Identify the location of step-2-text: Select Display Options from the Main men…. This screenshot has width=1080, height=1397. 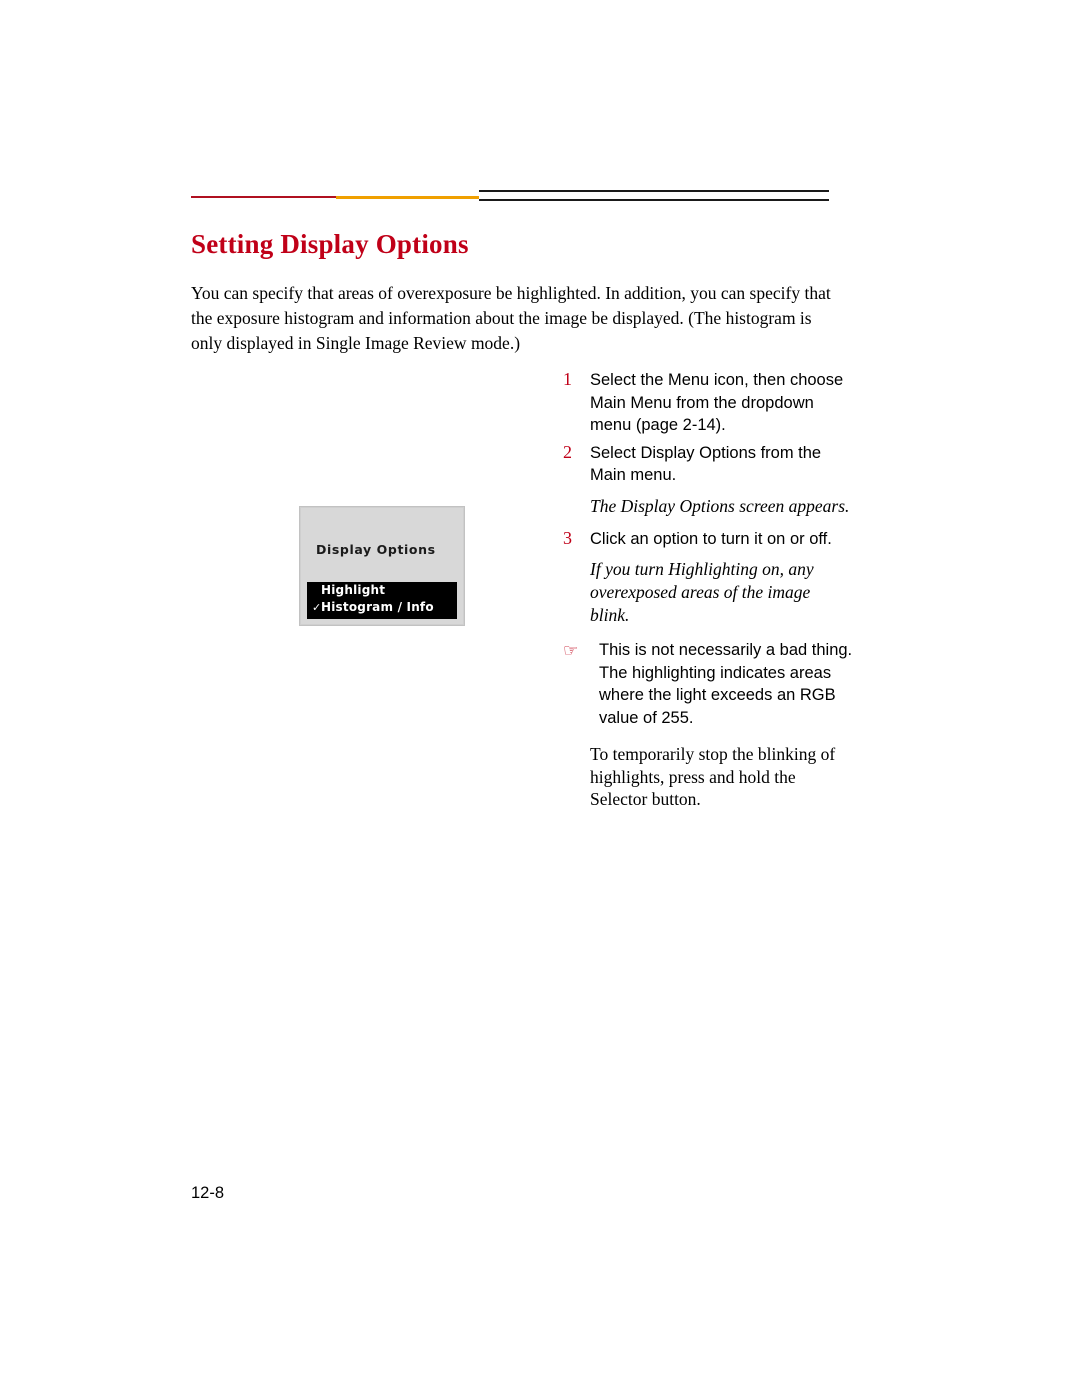
(706, 464).